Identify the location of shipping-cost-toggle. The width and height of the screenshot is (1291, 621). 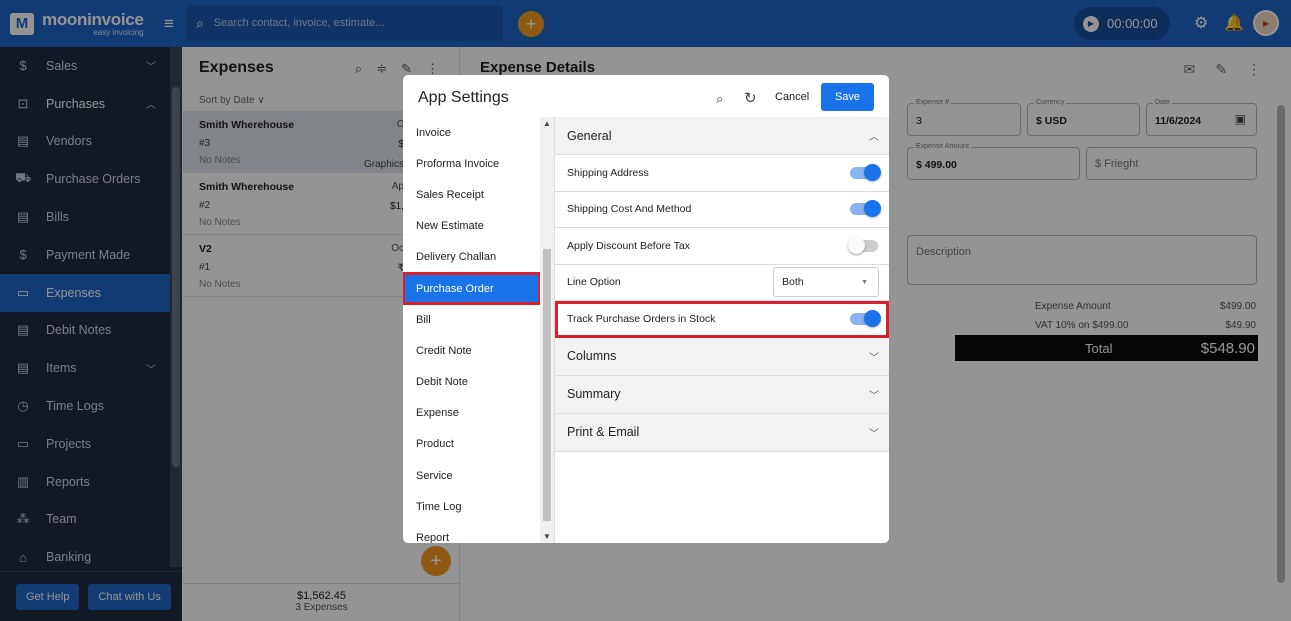
(865, 209).